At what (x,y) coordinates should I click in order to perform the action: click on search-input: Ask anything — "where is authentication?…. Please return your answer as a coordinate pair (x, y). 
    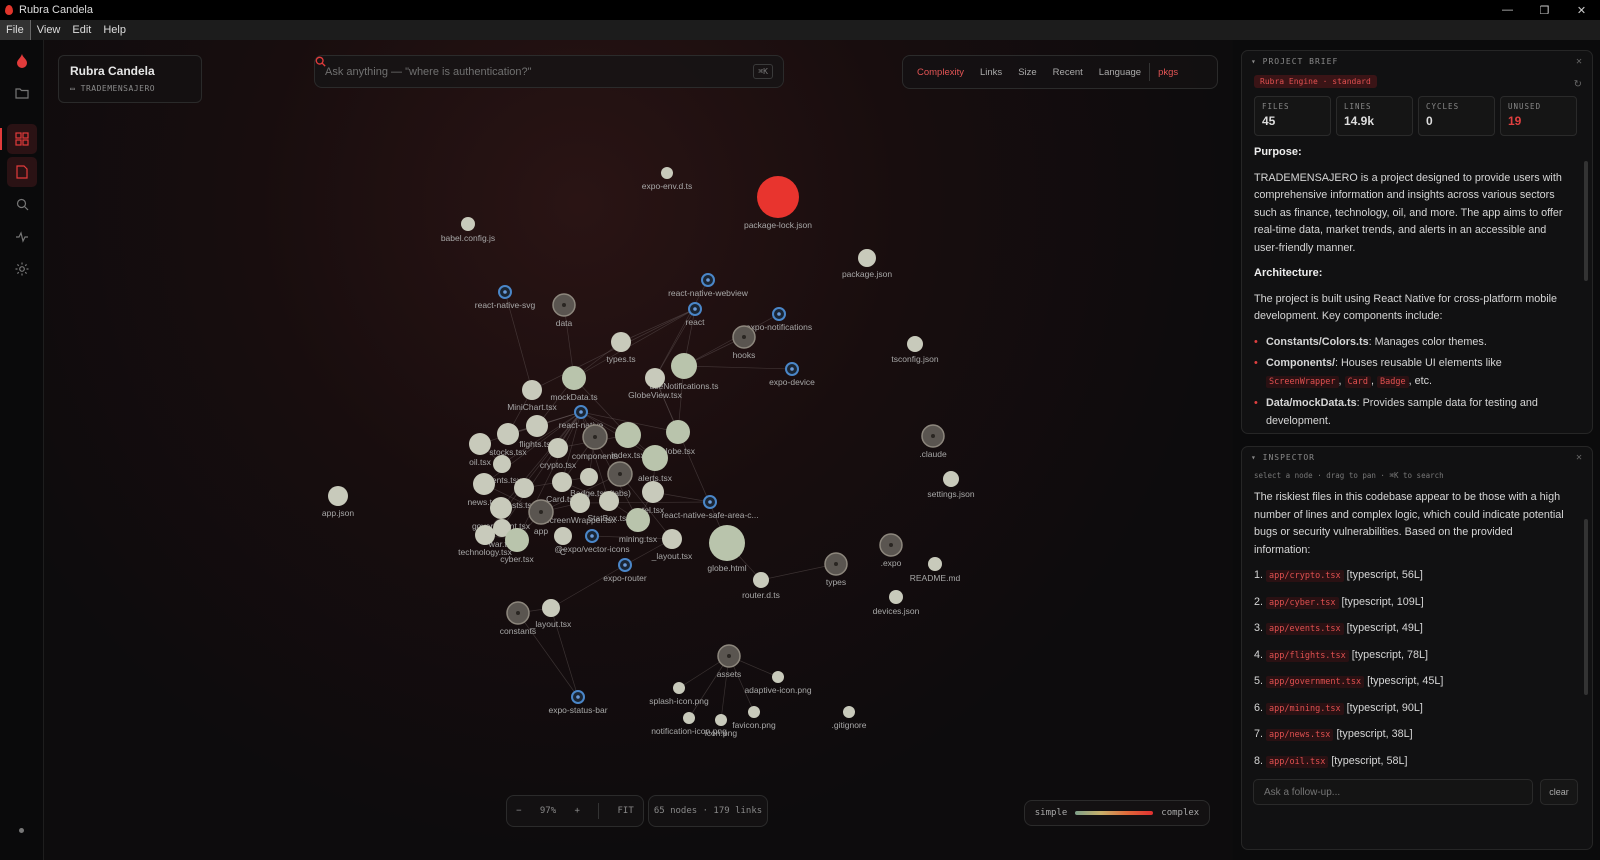
    Looking at the image, I should click on (428, 72).